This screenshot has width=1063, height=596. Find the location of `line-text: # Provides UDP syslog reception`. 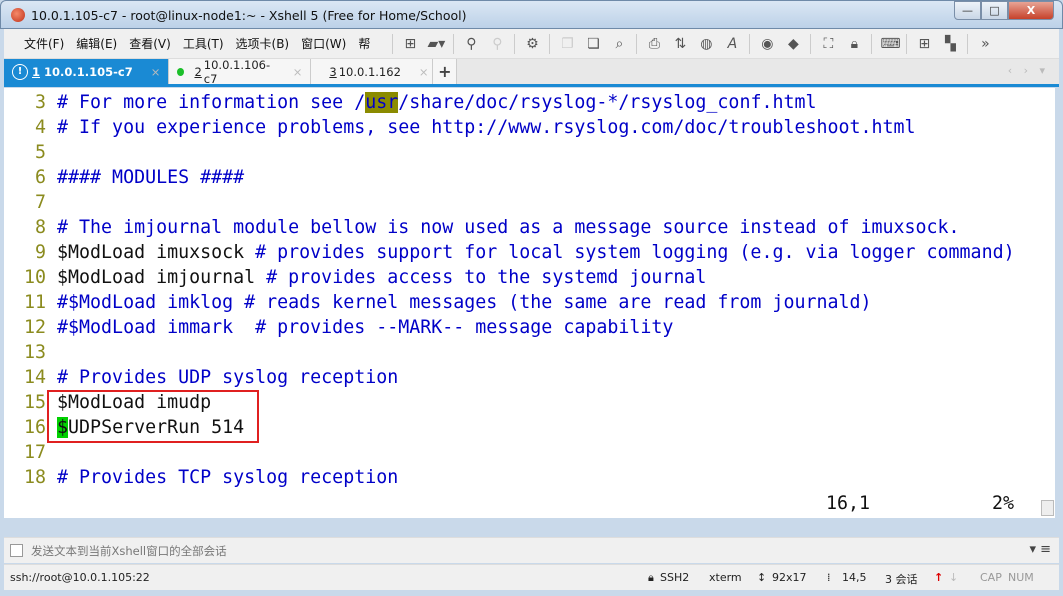

line-text: # Provides UDP syslog reception is located at coordinates (228, 377).